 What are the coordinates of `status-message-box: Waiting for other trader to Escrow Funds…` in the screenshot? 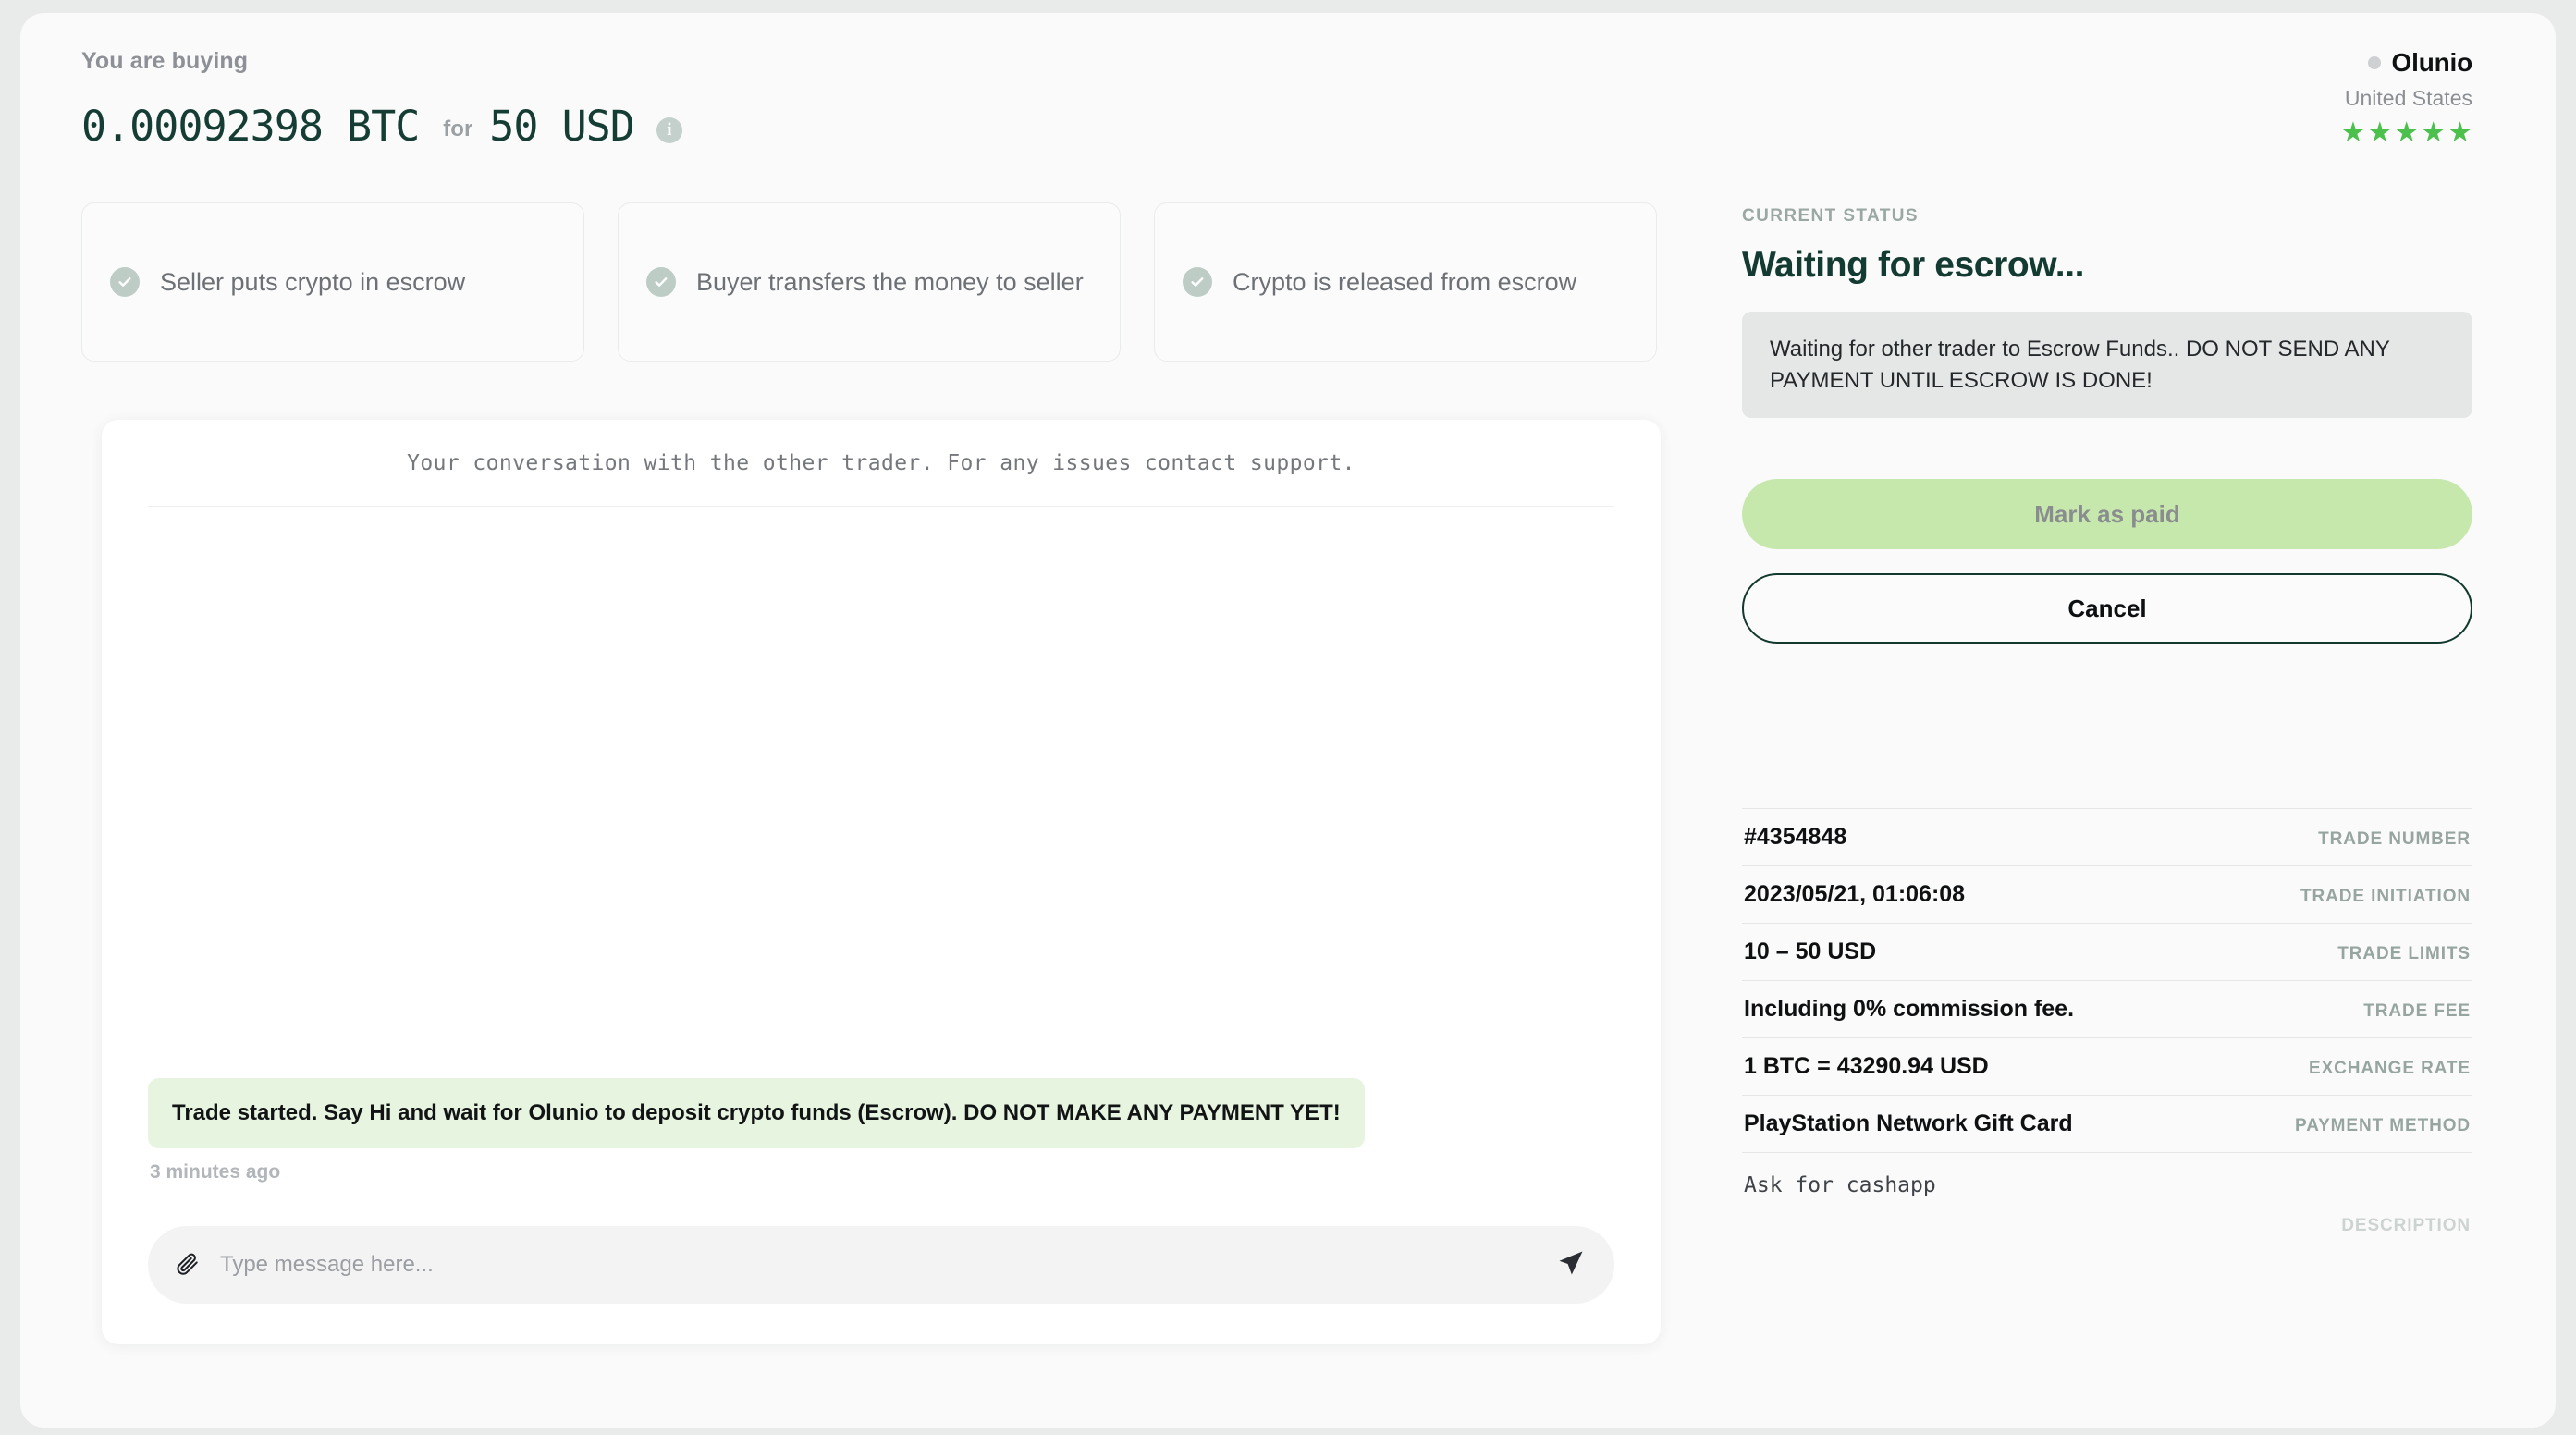 It's located at (2107, 366).